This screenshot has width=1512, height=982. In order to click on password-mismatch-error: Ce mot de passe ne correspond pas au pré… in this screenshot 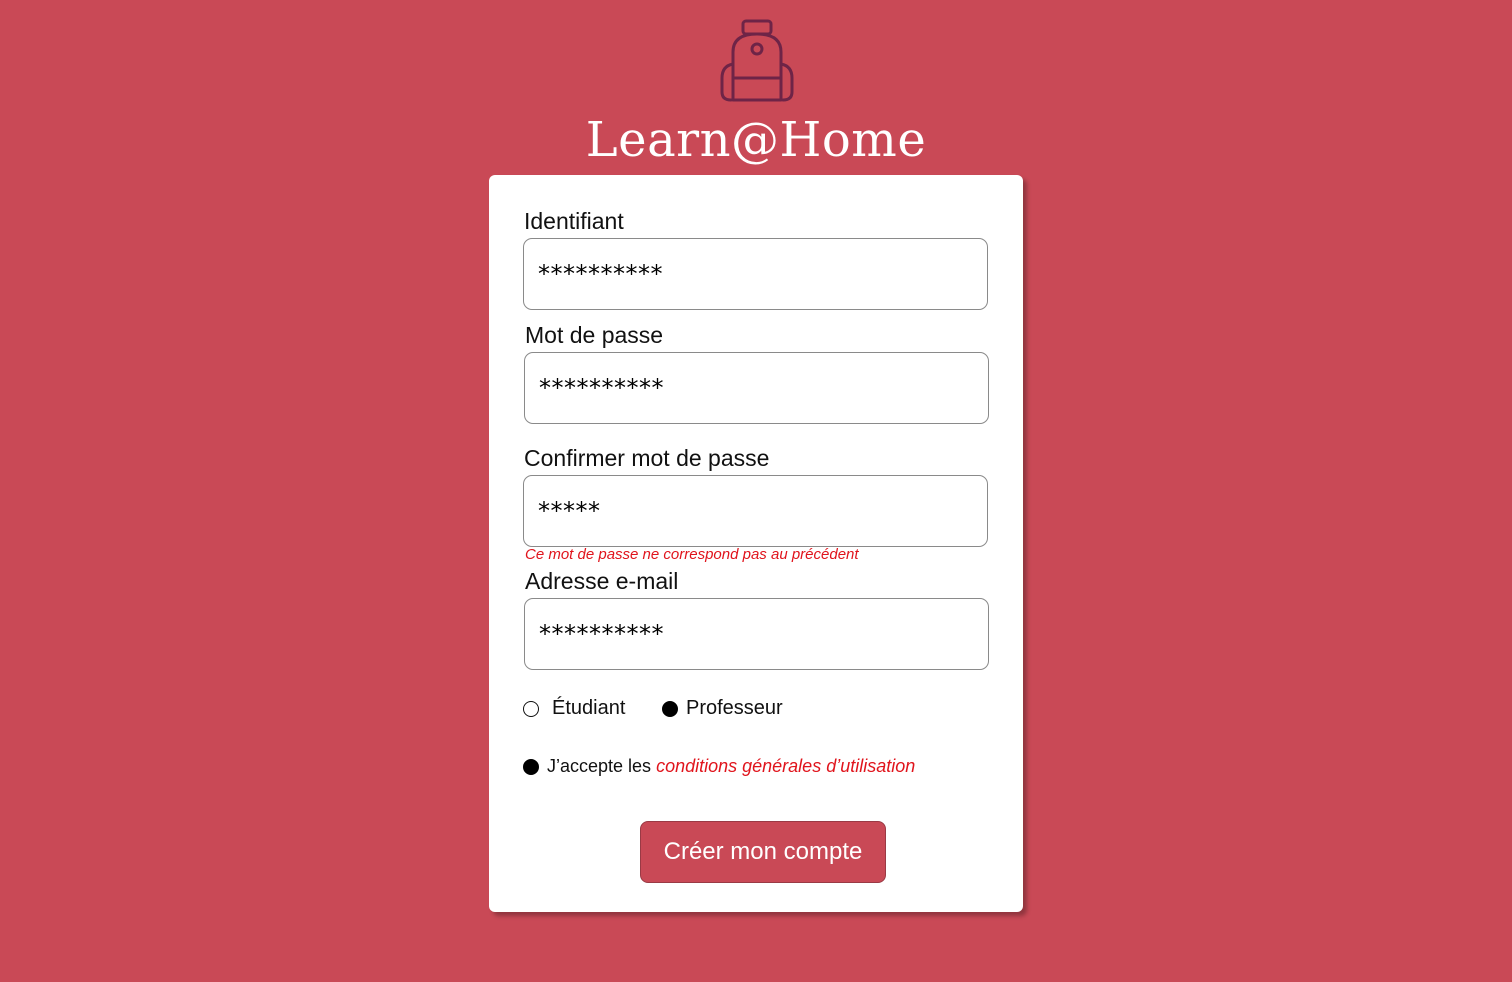, I will do `click(692, 554)`.